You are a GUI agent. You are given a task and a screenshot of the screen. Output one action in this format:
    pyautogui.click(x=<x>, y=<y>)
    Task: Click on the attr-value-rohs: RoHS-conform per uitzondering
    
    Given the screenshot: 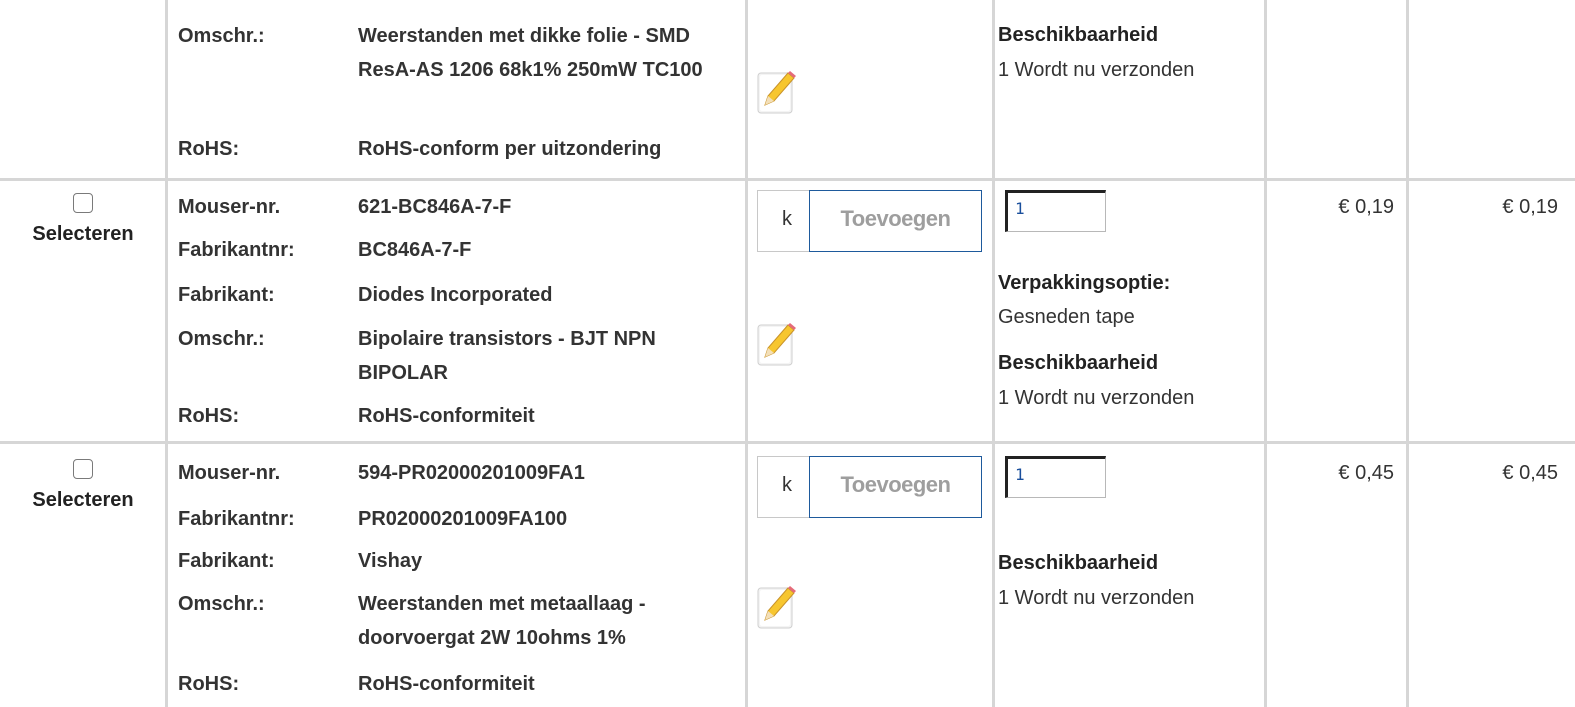 What is the action you would take?
    pyautogui.click(x=510, y=149)
    